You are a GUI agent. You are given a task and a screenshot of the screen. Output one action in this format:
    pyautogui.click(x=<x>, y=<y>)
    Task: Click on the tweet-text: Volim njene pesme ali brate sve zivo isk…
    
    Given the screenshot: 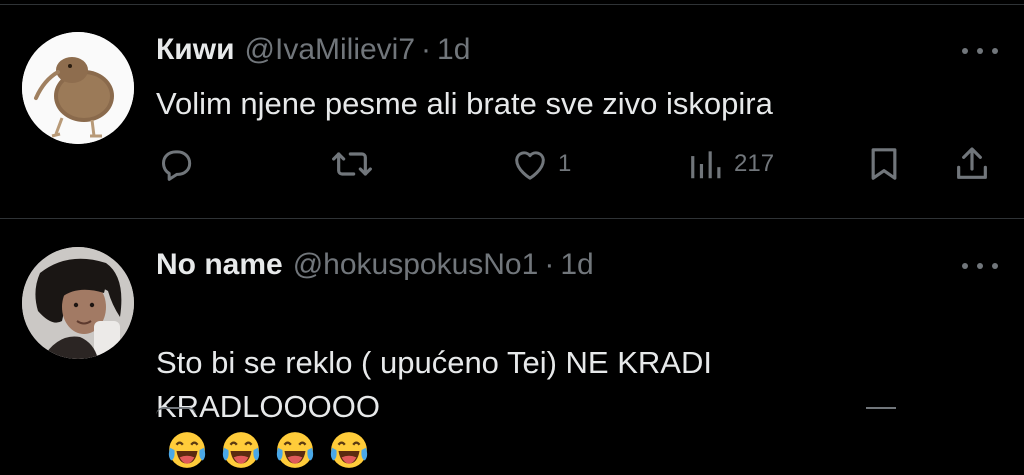 What is the action you would take?
    pyautogui.click(x=464, y=103)
    